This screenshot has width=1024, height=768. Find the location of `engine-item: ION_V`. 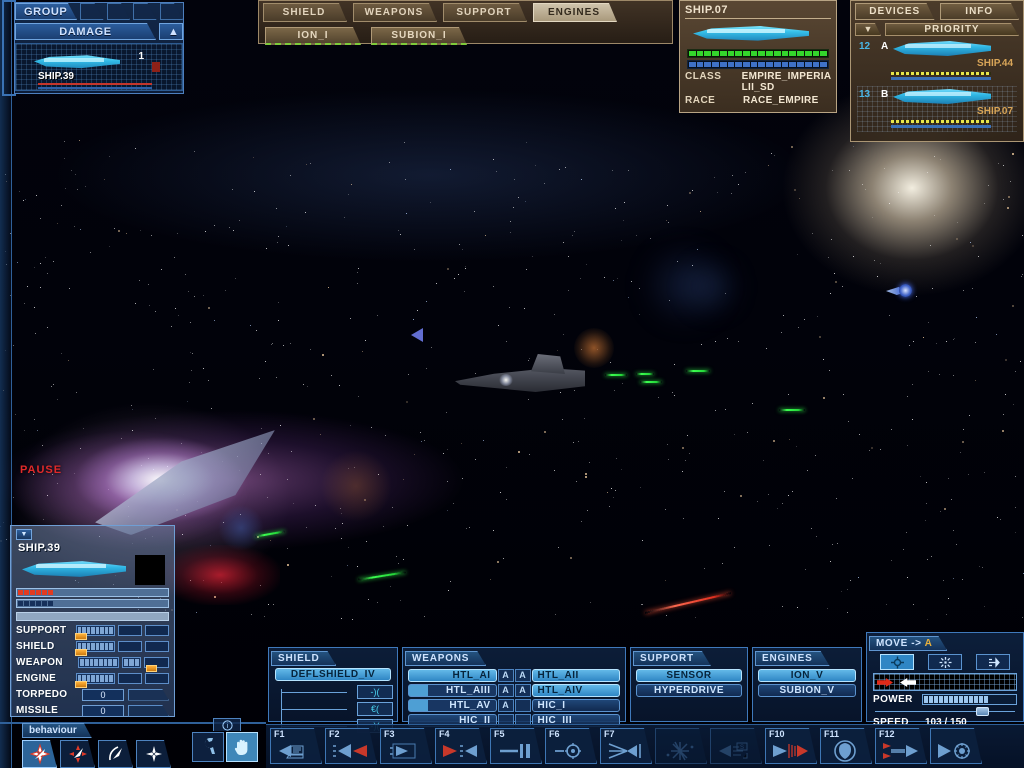

engine-item: ION_V is located at coordinates (807, 675).